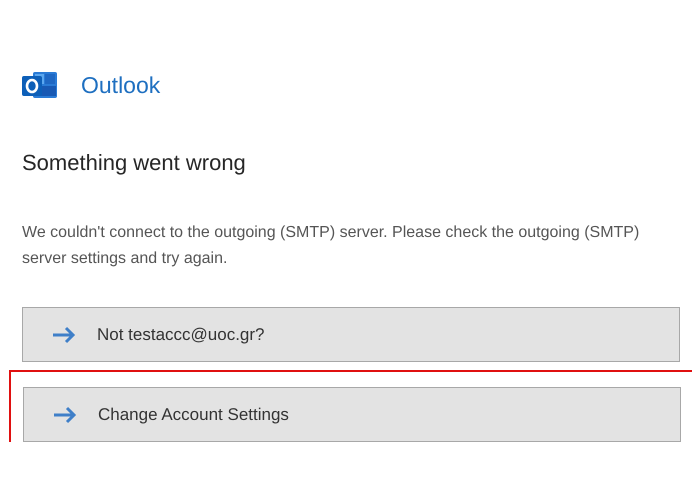 The height and width of the screenshot is (484, 692). Describe the element at coordinates (120, 85) in the screenshot. I see `app-name: Outlook` at that location.